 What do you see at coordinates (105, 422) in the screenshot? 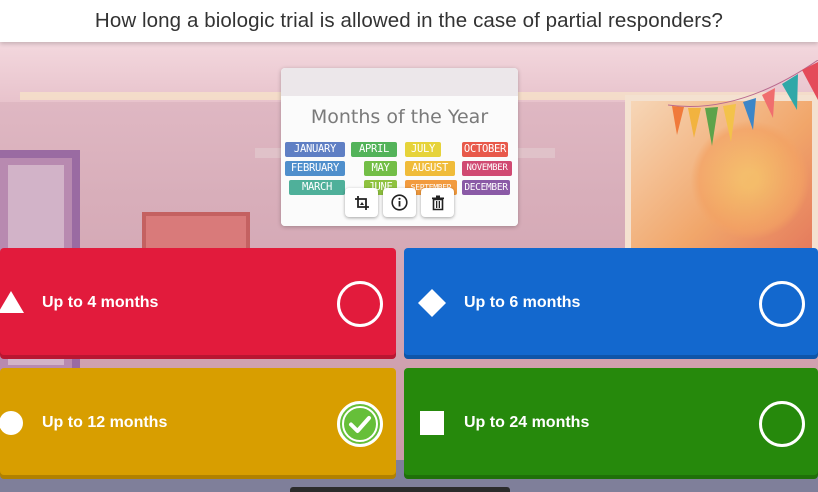
I see `answer-label: Up to 12 months` at bounding box center [105, 422].